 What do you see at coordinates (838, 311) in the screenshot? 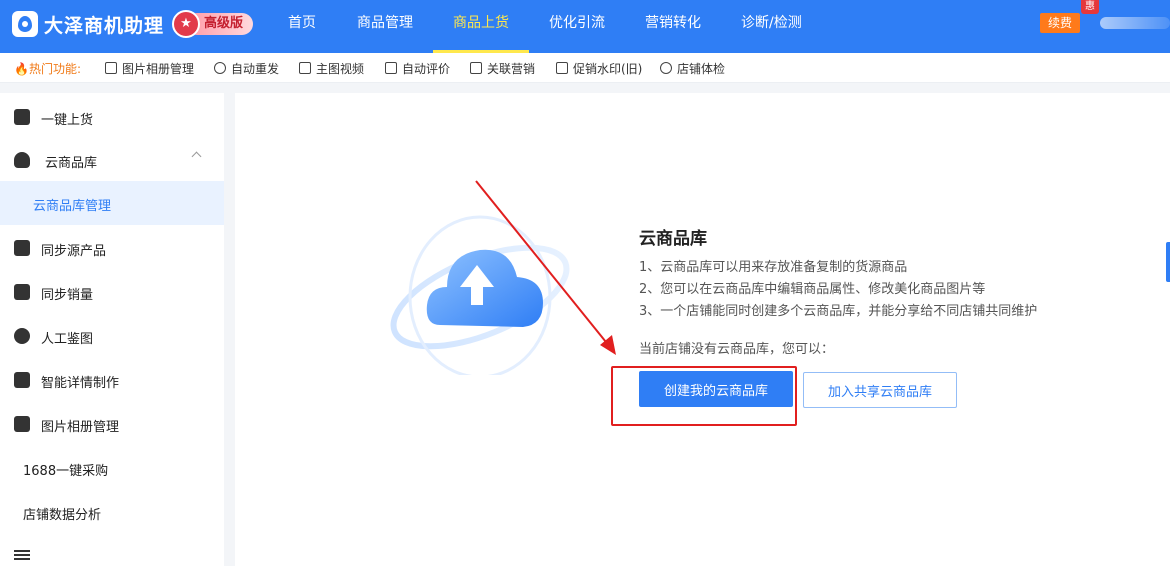
I see `description-line-3: 3、一个店铺能同时创建多个云商品库，并能分享给不同店铺共同维护` at bounding box center [838, 311].